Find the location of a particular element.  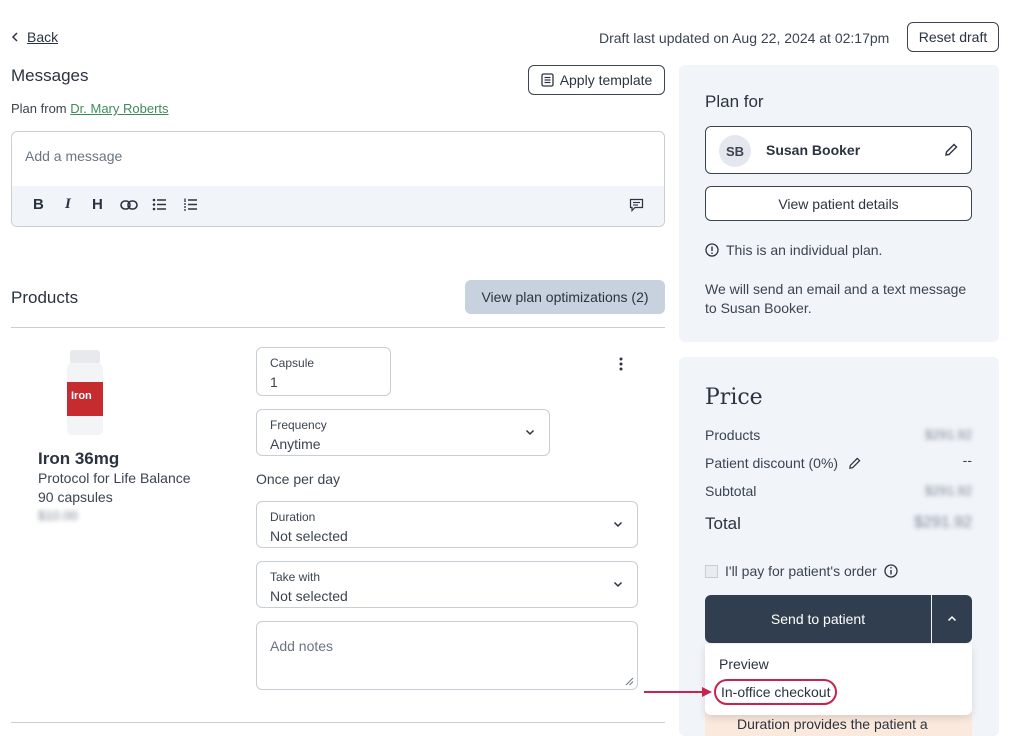

duration-banner: Duration provides the patient a is located at coordinates (838, 724).